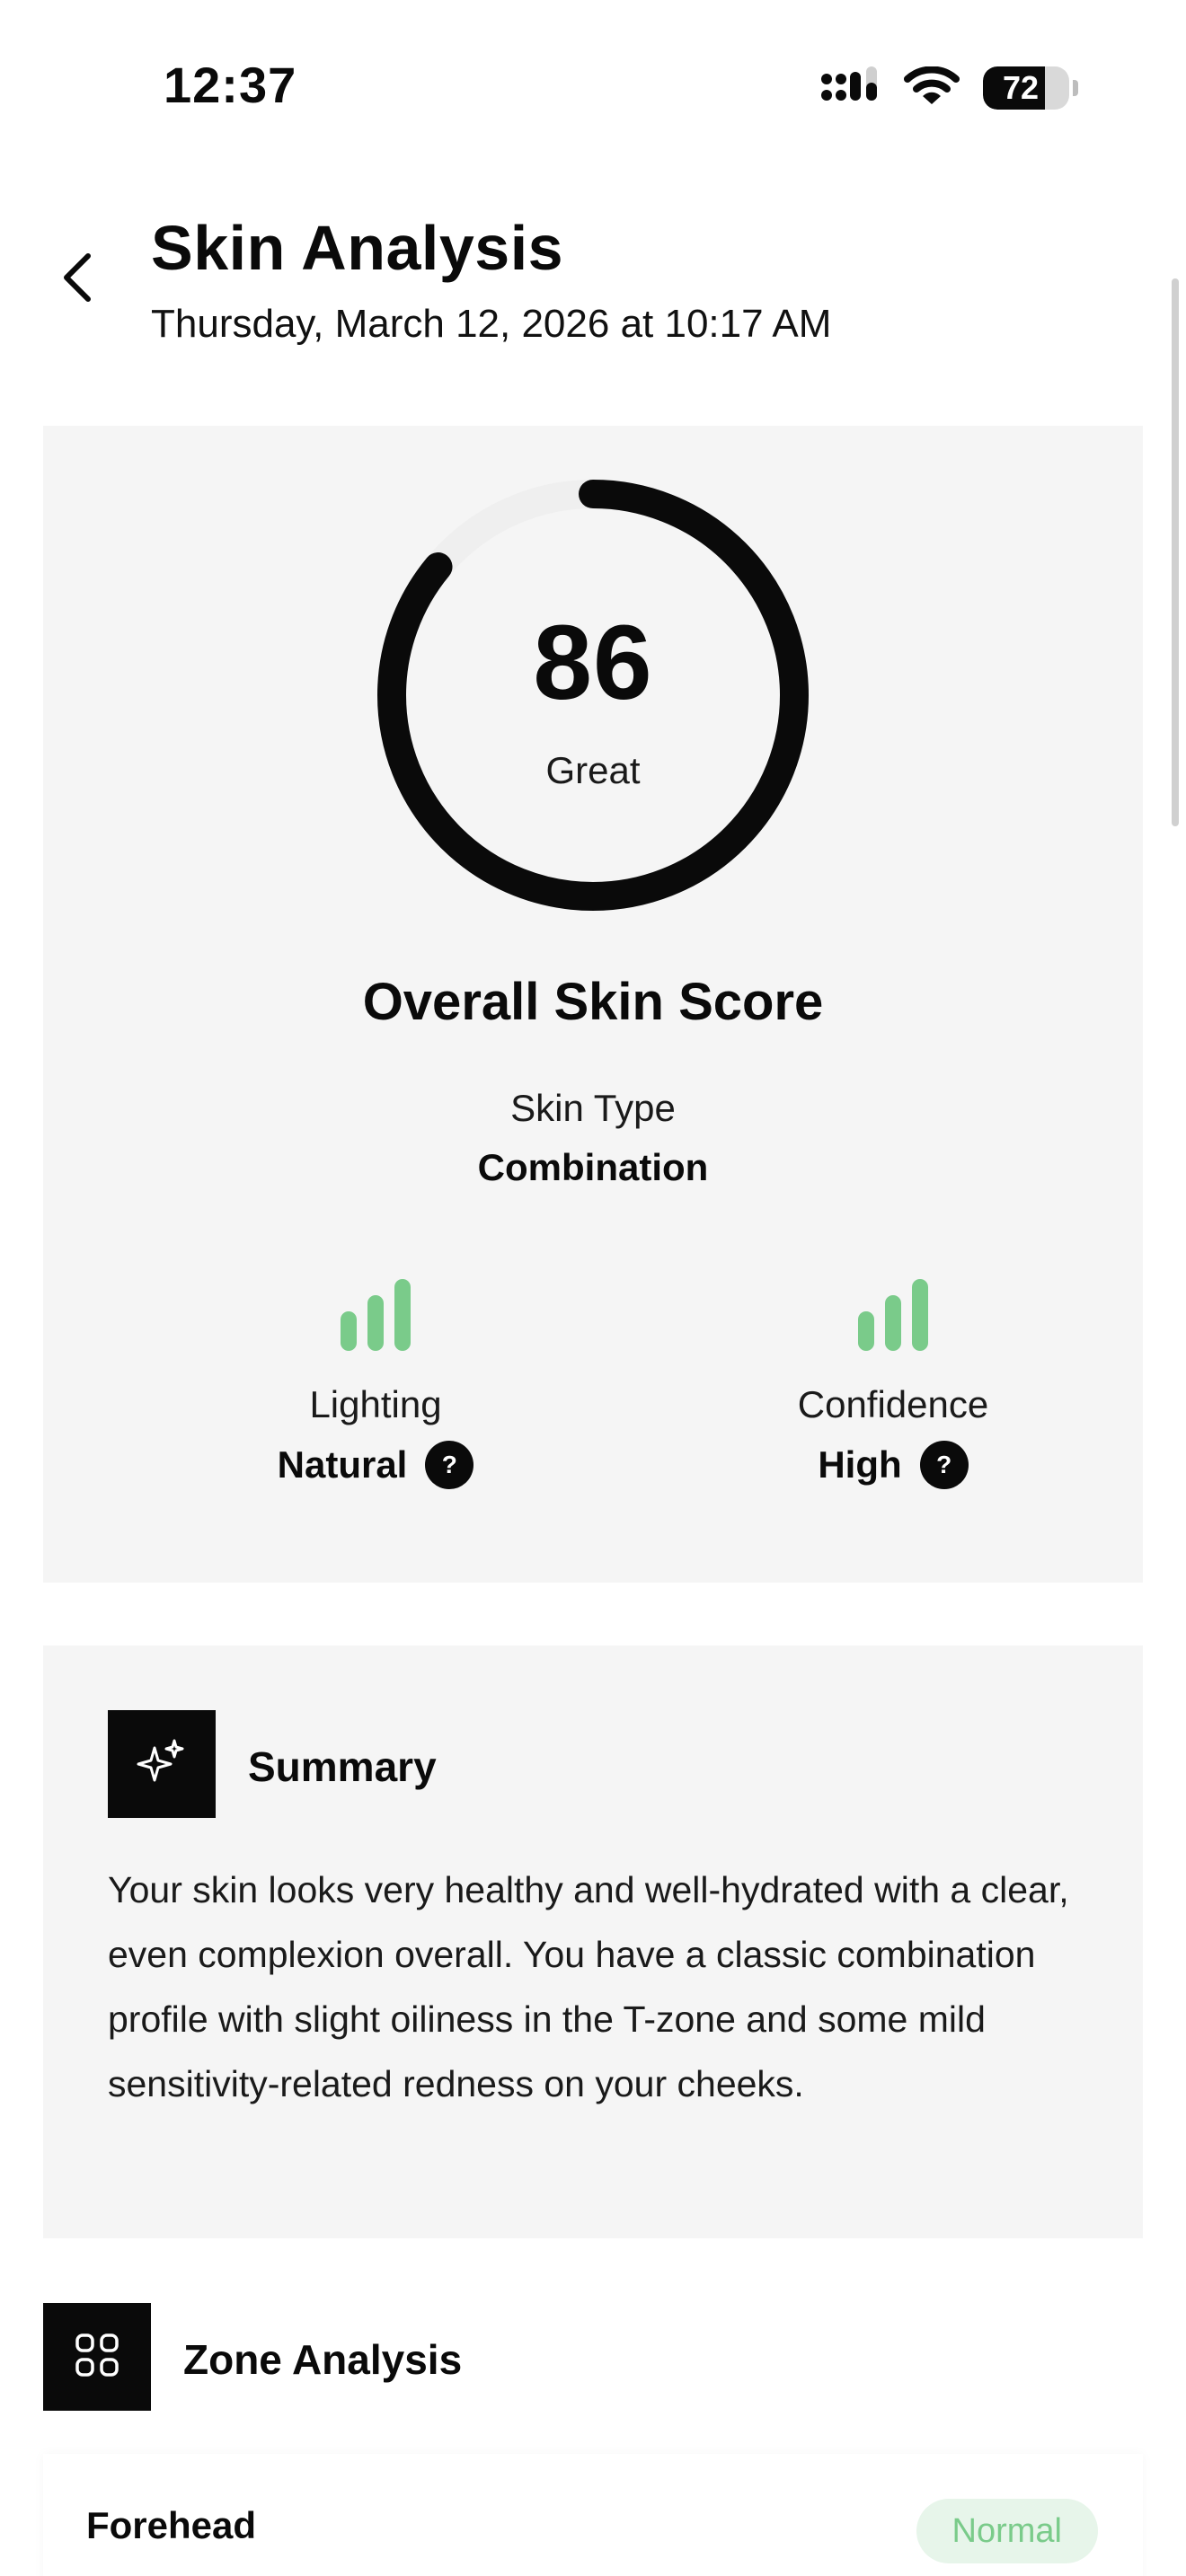 Image resolution: width=1186 pixels, height=2576 pixels. What do you see at coordinates (1007, 2531) in the screenshot?
I see `status-badge: Normal` at bounding box center [1007, 2531].